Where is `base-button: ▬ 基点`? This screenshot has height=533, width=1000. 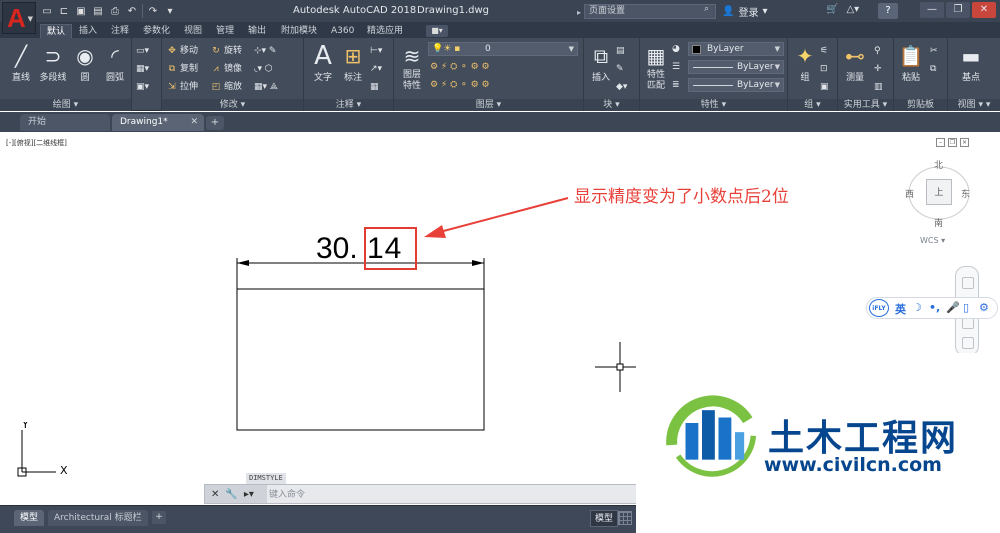 base-button: ▬ 基点 is located at coordinates (971, 67).